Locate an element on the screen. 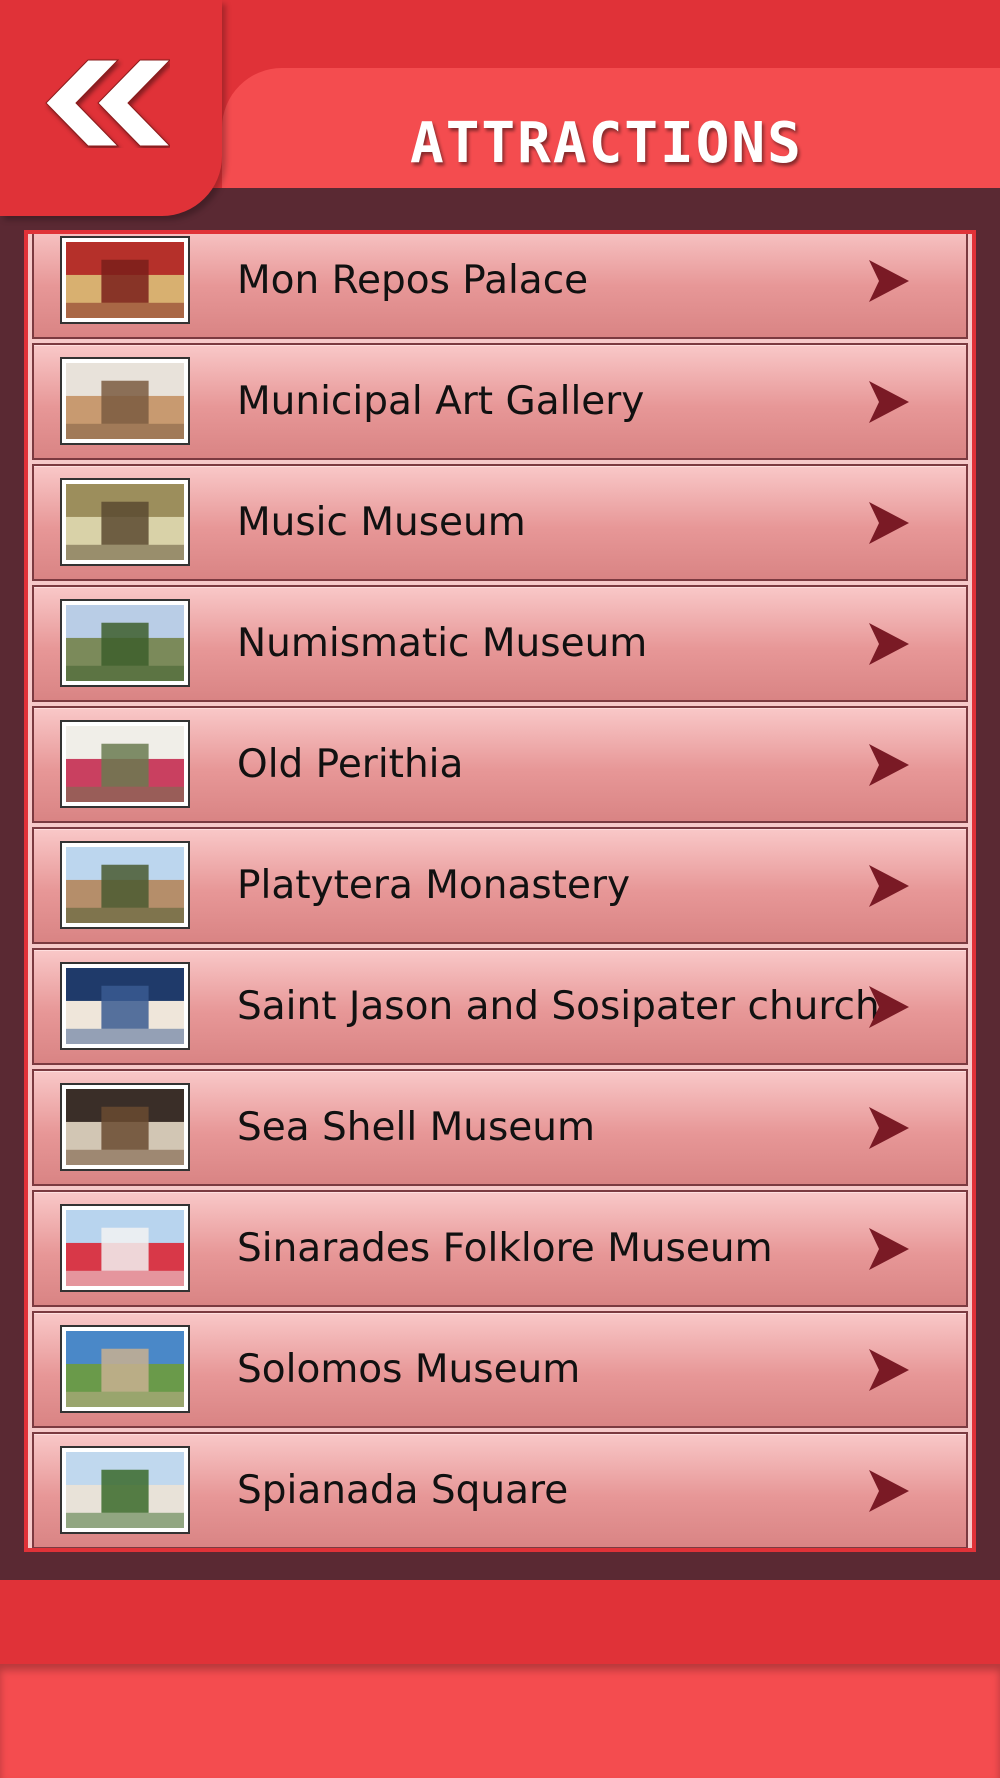  list-item: Platytera Monastery is located at coordinates (500, 885).